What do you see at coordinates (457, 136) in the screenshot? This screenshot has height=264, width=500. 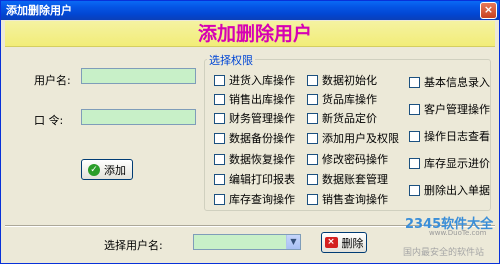 I see `perm-label: 操作日志查看` at bounding box center [457, 136].